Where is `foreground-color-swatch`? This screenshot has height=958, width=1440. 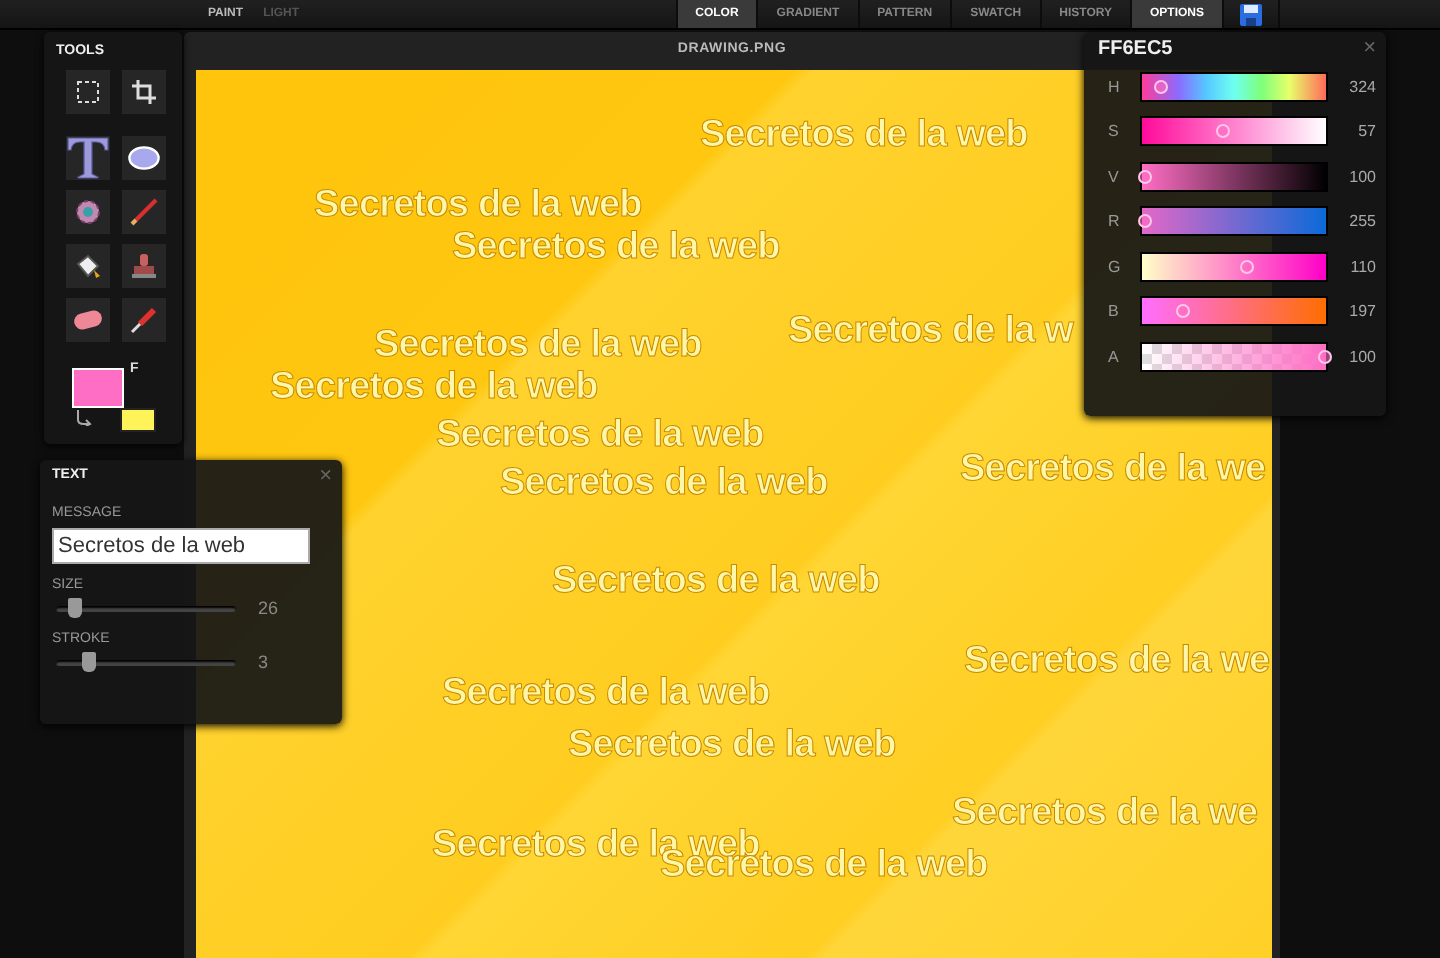 foreground-color-swatch is located at coordinates (98, 388).